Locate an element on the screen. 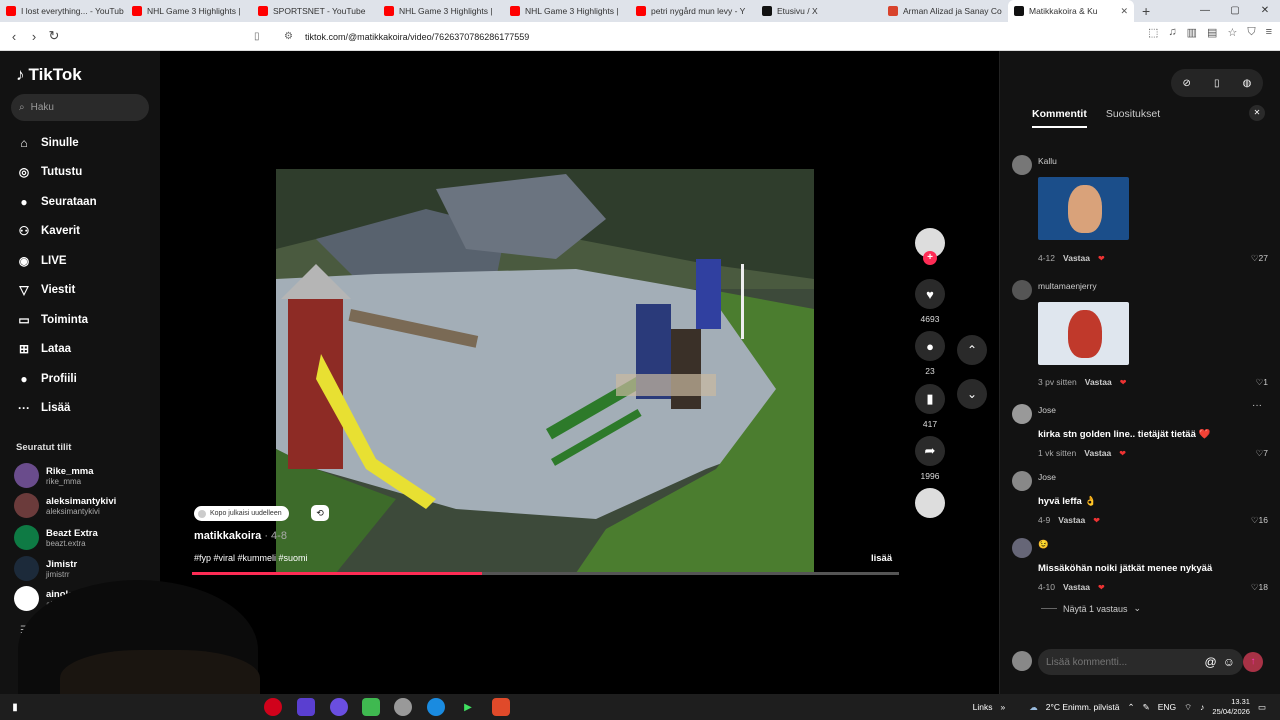 This screenshot has width=1280, height=720. tab-comments: Kommentit is located at coordinates (1059, 118).